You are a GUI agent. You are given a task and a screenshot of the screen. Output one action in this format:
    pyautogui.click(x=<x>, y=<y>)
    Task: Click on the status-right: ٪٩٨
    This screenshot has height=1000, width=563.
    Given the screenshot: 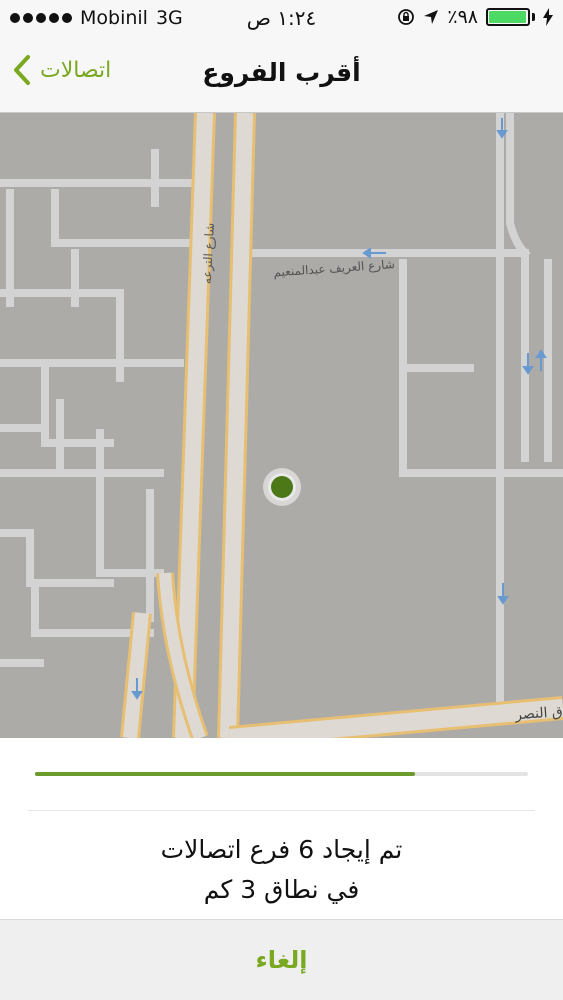 What is the action you would take?
    pyautogui.click(x=475, y=17)
    